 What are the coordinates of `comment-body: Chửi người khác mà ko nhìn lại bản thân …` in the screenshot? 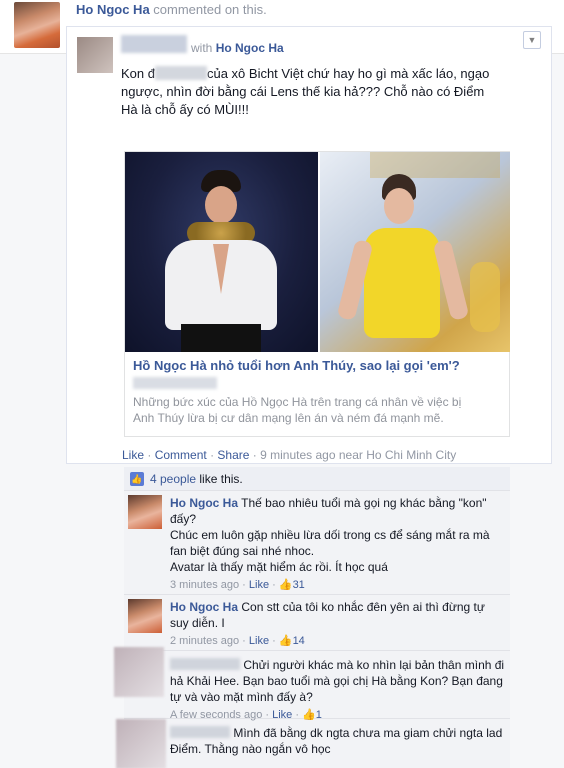 It's located at (338, 690).